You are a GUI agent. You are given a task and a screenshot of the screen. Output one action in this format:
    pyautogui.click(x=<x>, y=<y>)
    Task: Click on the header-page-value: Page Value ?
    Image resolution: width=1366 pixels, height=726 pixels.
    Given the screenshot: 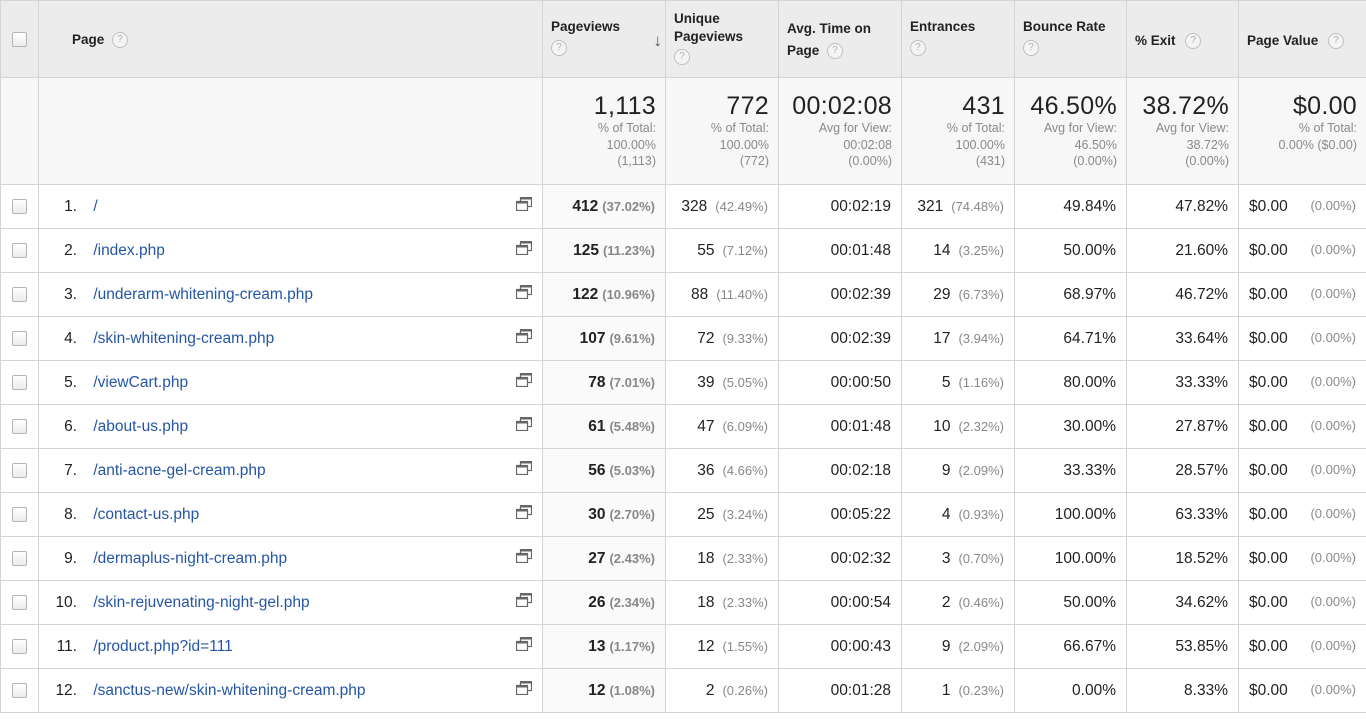 What is the action you would take?
    pyautogui.click(x=1302, y=39)
    